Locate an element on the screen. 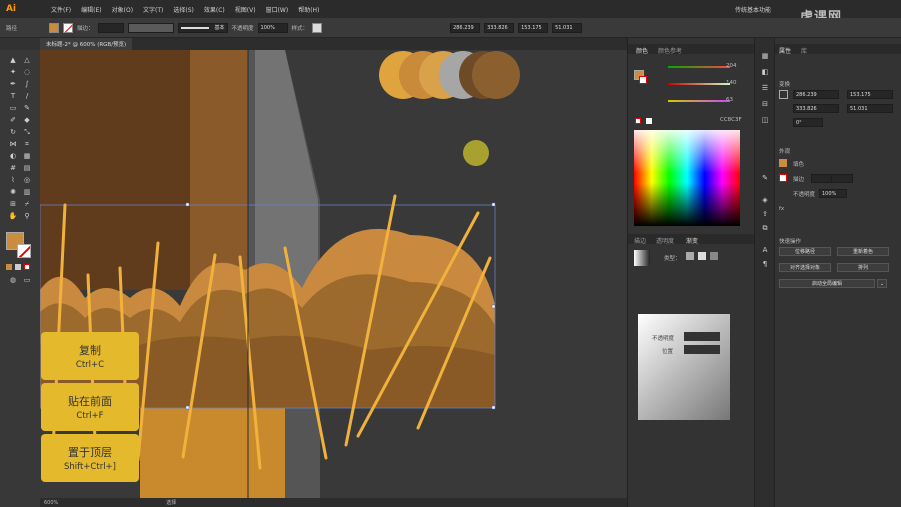 Image resolution: width=901 pixels, height=507 pixels. gradient-location-field is located at coordinates (702, 349).